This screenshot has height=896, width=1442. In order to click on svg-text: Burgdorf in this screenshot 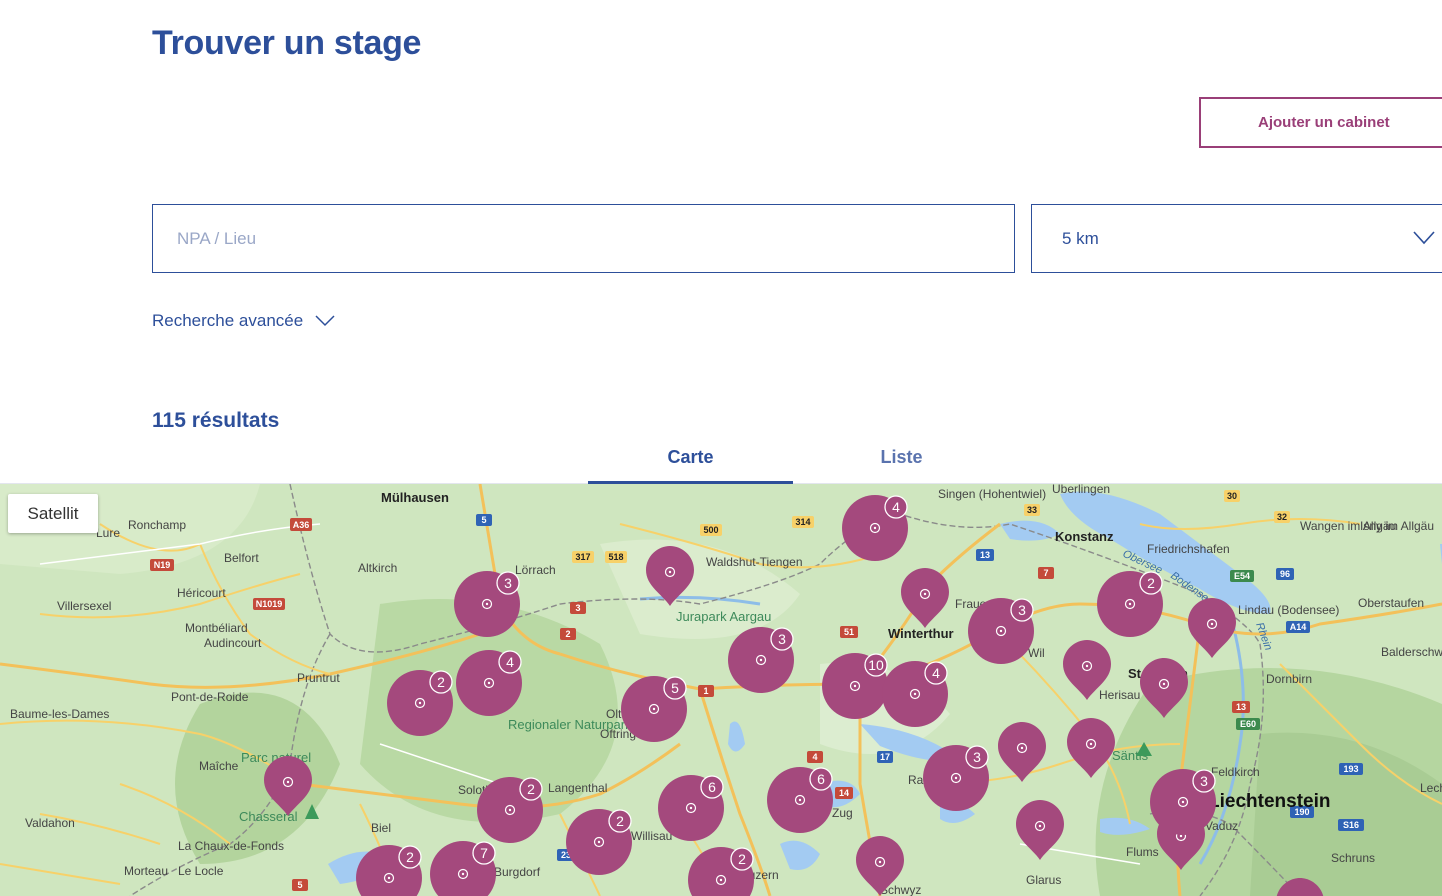, I will do `click(517, 872)`.